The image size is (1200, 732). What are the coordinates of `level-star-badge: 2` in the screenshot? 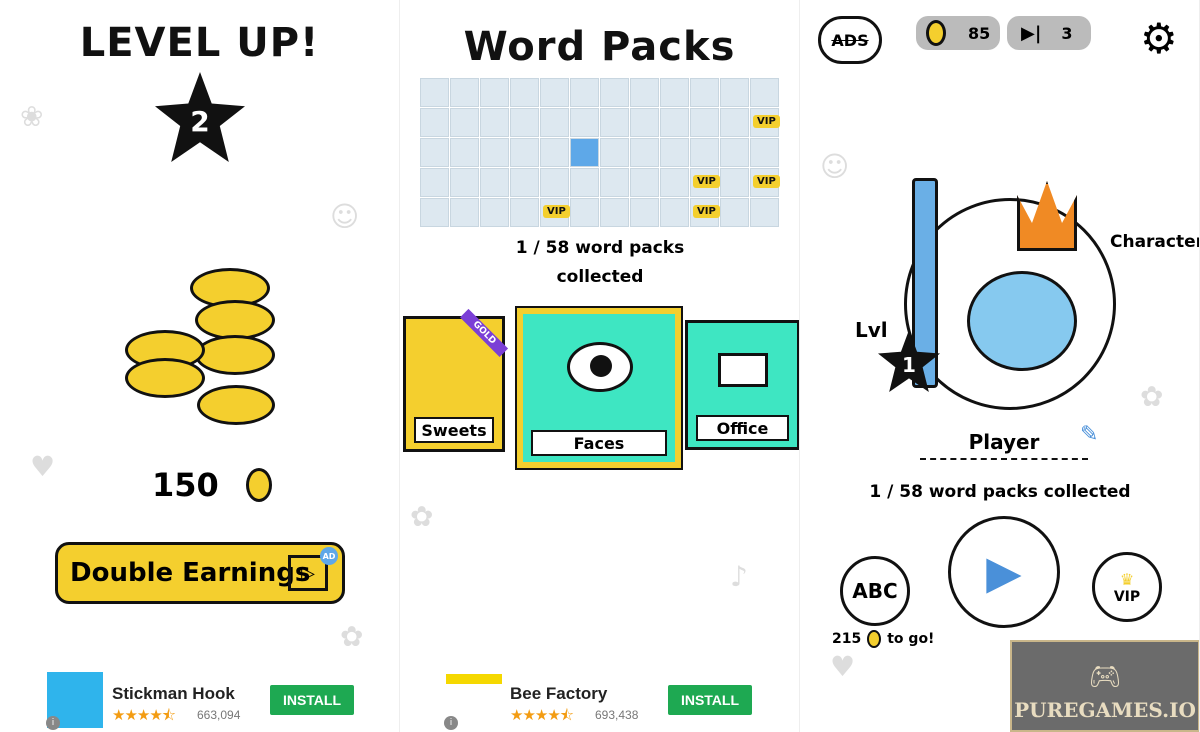 It's located at (200, 117).